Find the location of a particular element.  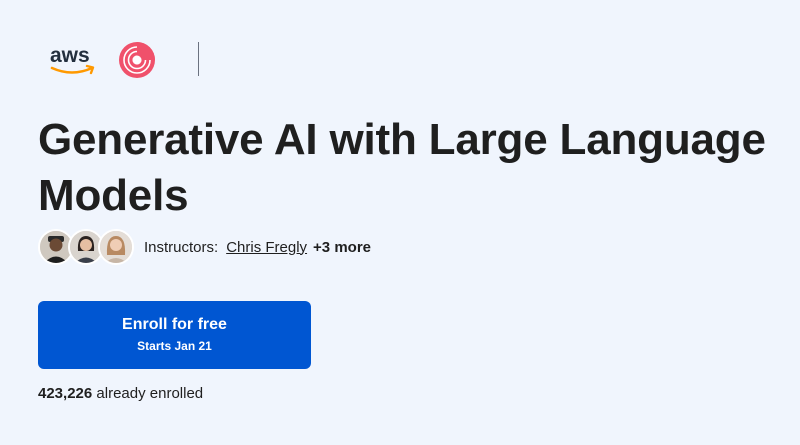

enrollment-suffix: already enrolled is located at coordinates (150, 393).